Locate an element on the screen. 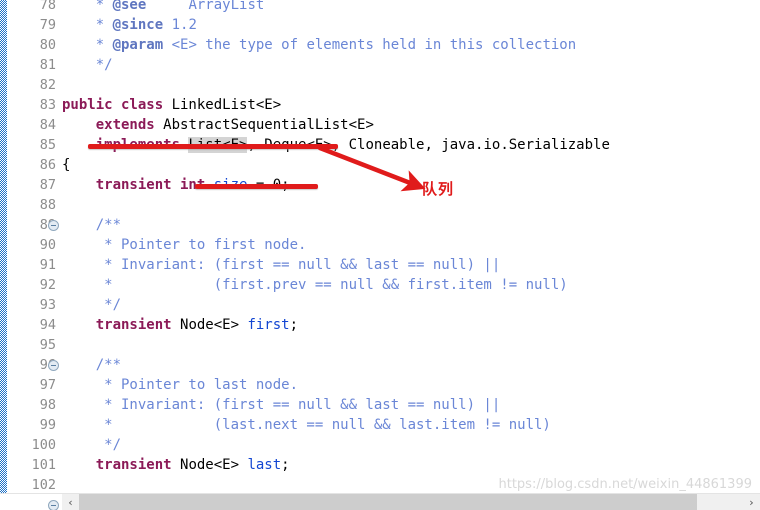 This screenshot has height=510, width=760. horizontal-scrollbar: ‹ › is located at coordinates (380, 501).